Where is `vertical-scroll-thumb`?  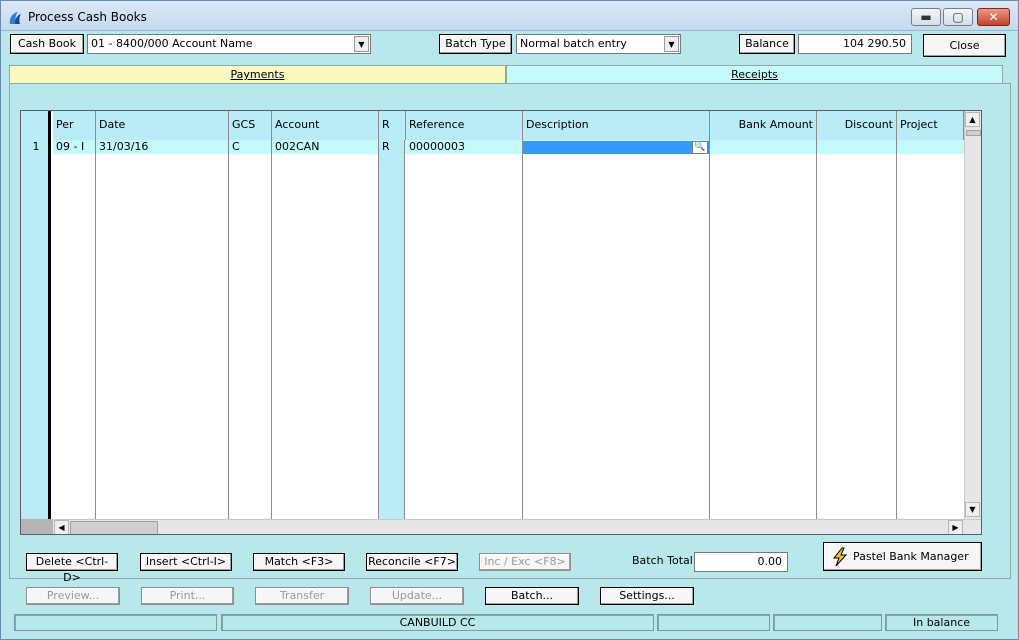 vertical-scroll-thumb is located at coordinates (973, 133).